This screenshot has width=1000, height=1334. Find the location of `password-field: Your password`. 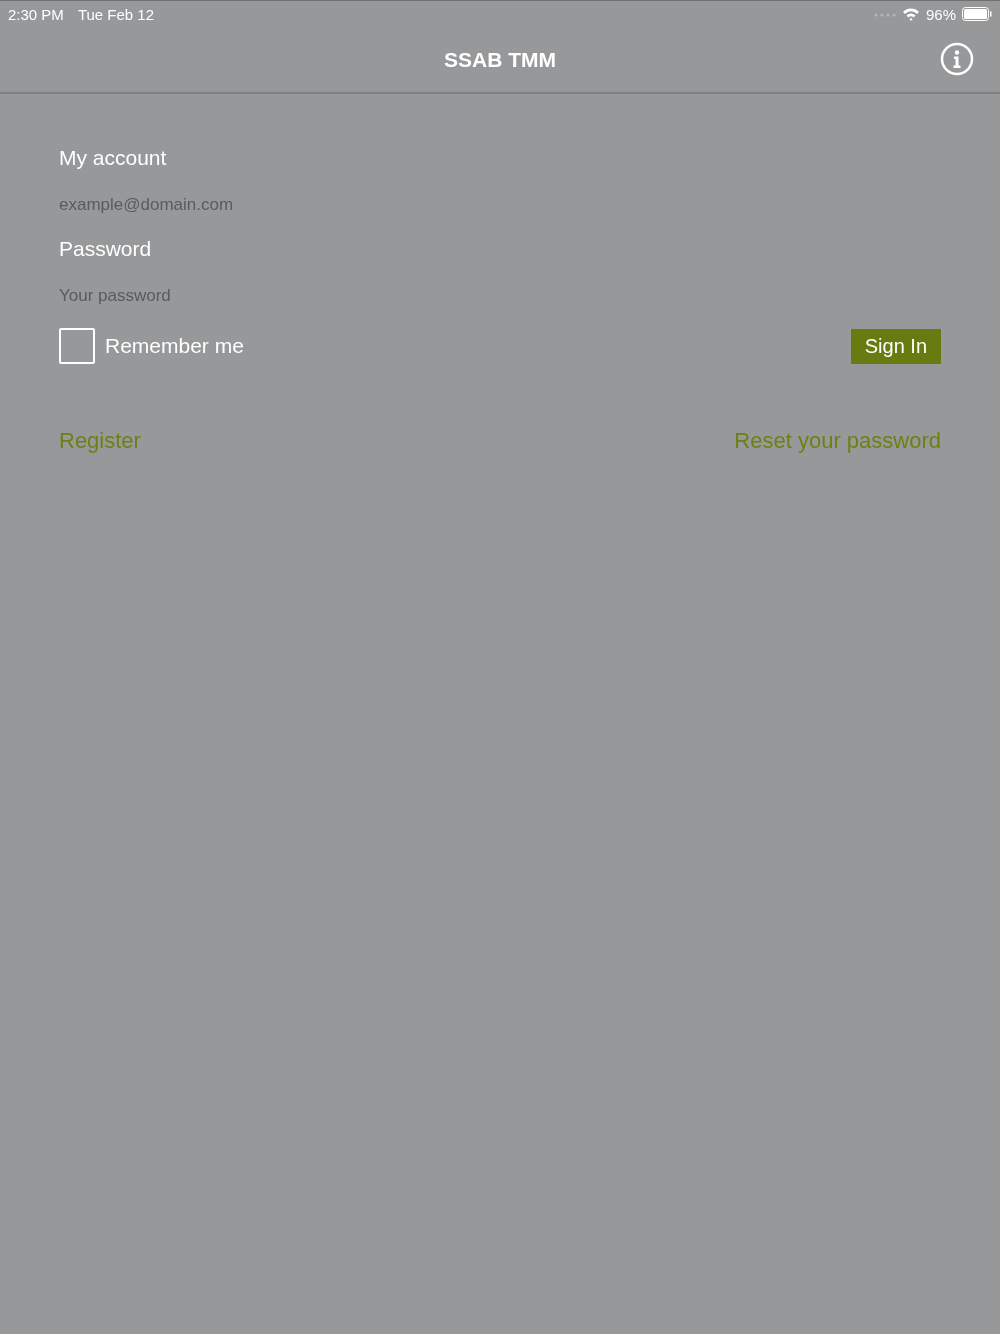

password-field: Your password is located at coordinates (500, 296).